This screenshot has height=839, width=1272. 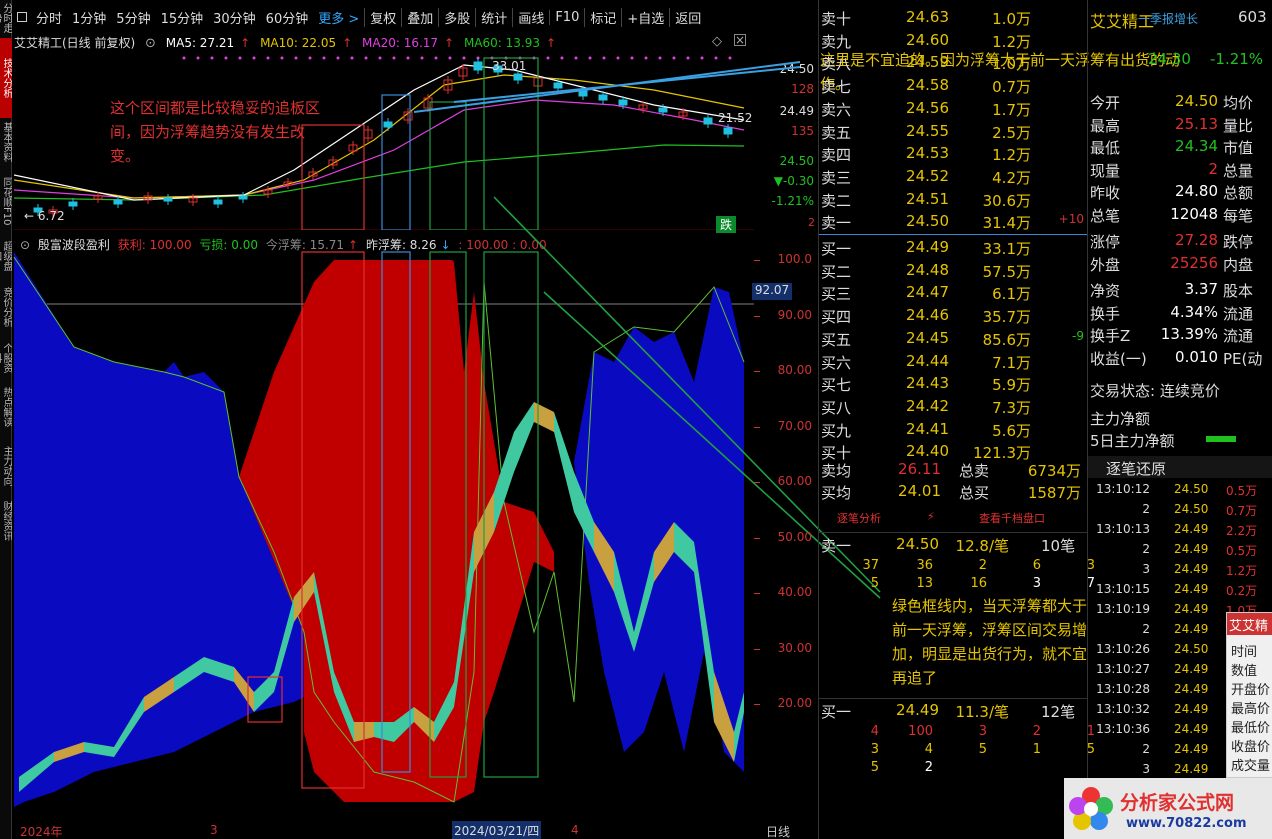 I want to click on sidebar-item-9: 主力动向, so click(x=6, y=466).